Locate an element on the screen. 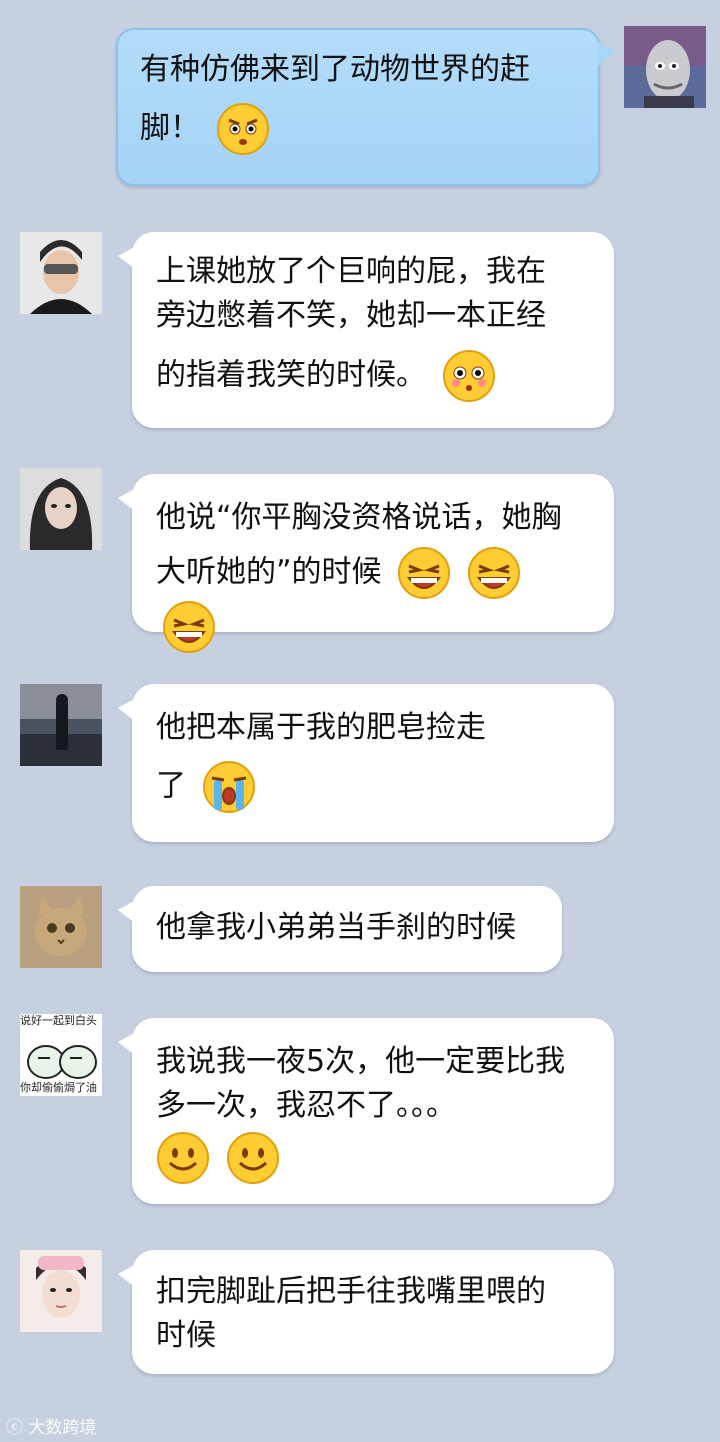 The image size is (720, 1442). shocked-face-icon is located at coordinates (469, 376).